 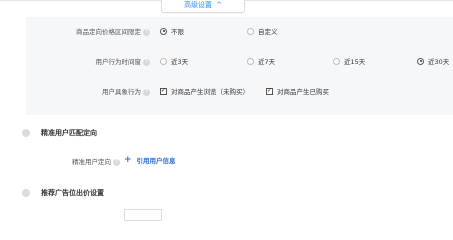 What do you see at coordinates (303, 92) in the screenshot?
I see `option-label: 对商品产生已购买` at bounding box center [303, 92].